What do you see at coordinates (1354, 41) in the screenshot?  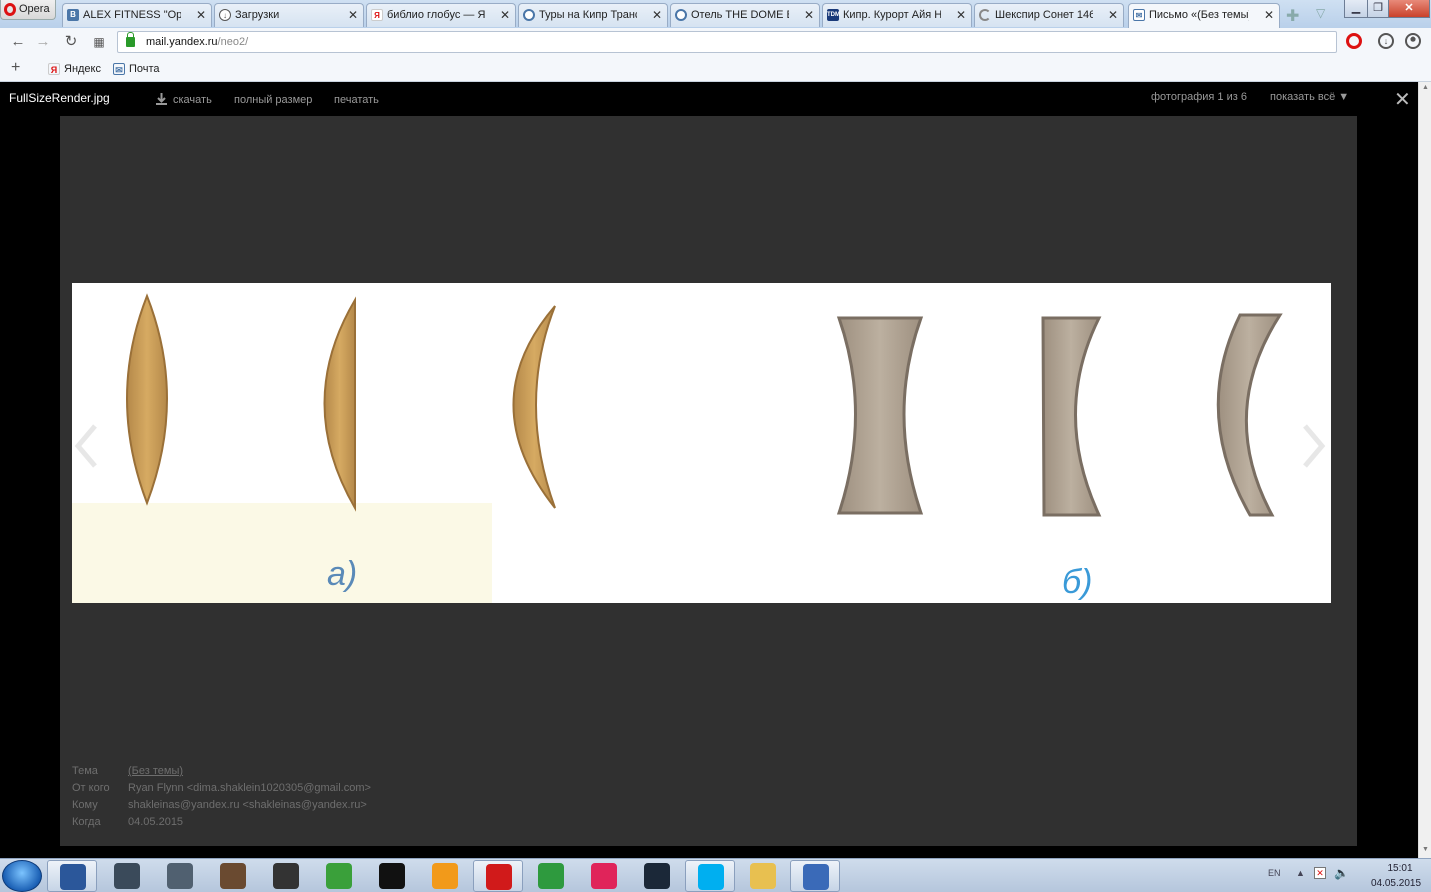 I see `adblock-icon` at bounding box center [1354, 41].